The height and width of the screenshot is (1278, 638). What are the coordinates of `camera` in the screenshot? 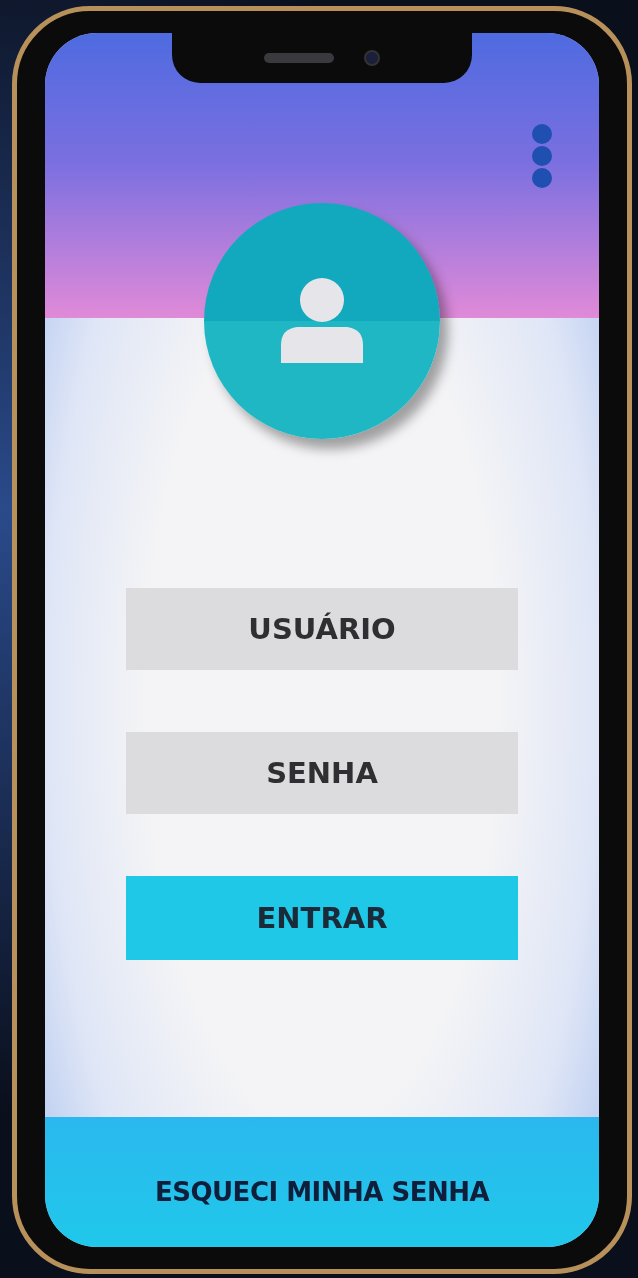 It's located at (372, 58).